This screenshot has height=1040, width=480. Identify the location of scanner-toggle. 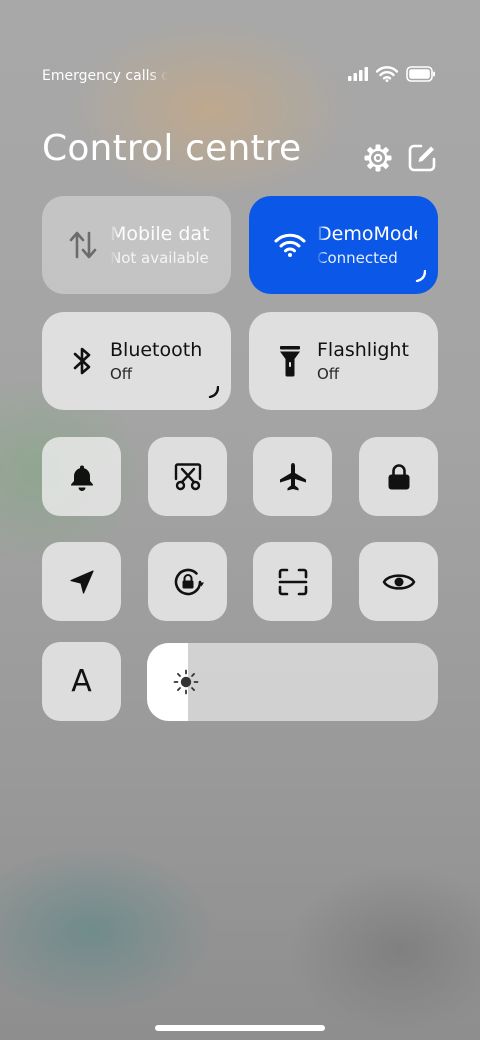
(292, 581).